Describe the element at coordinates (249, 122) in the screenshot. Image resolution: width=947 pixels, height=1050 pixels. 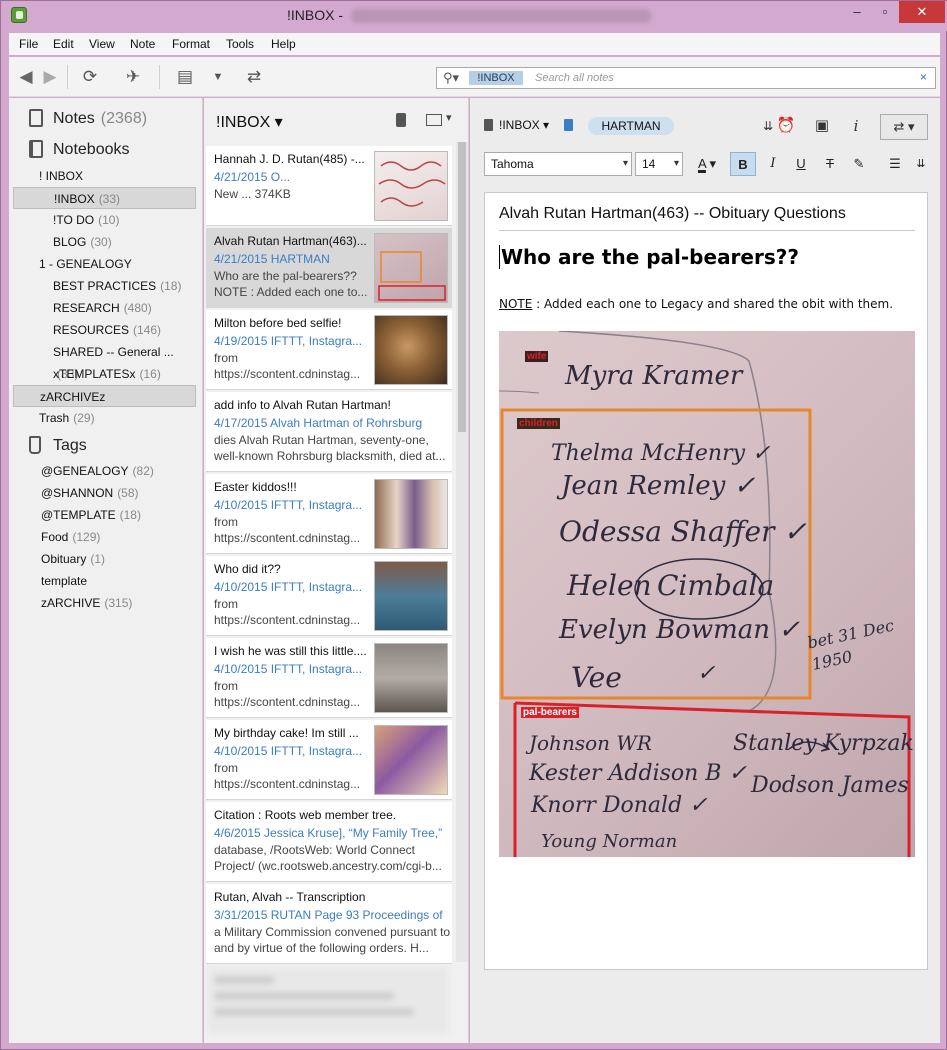
I see `note-list-notebook-selector: !INBOX ▾` at that location.